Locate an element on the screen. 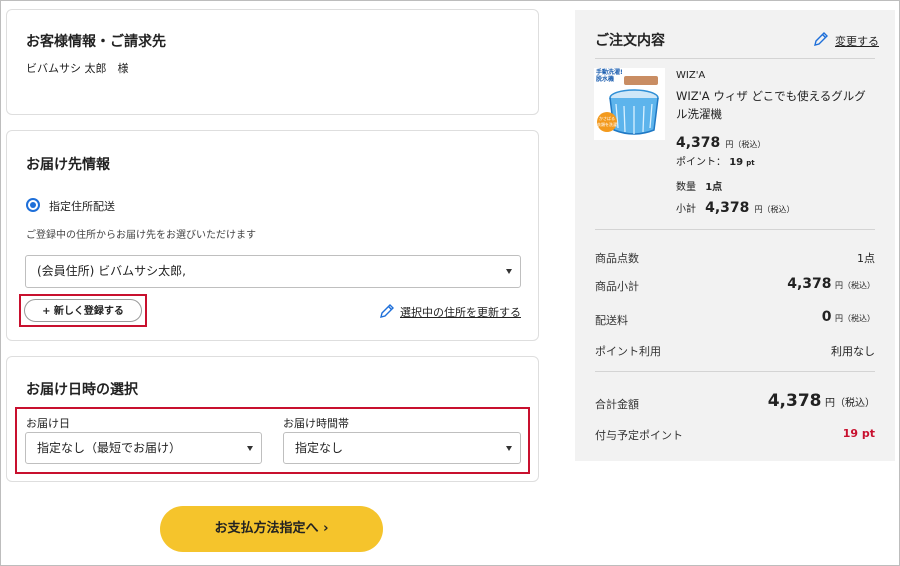 The width and height of the screenshot is (900, 566). product-brand: WIZ'A is located at coordinates (691, 75).